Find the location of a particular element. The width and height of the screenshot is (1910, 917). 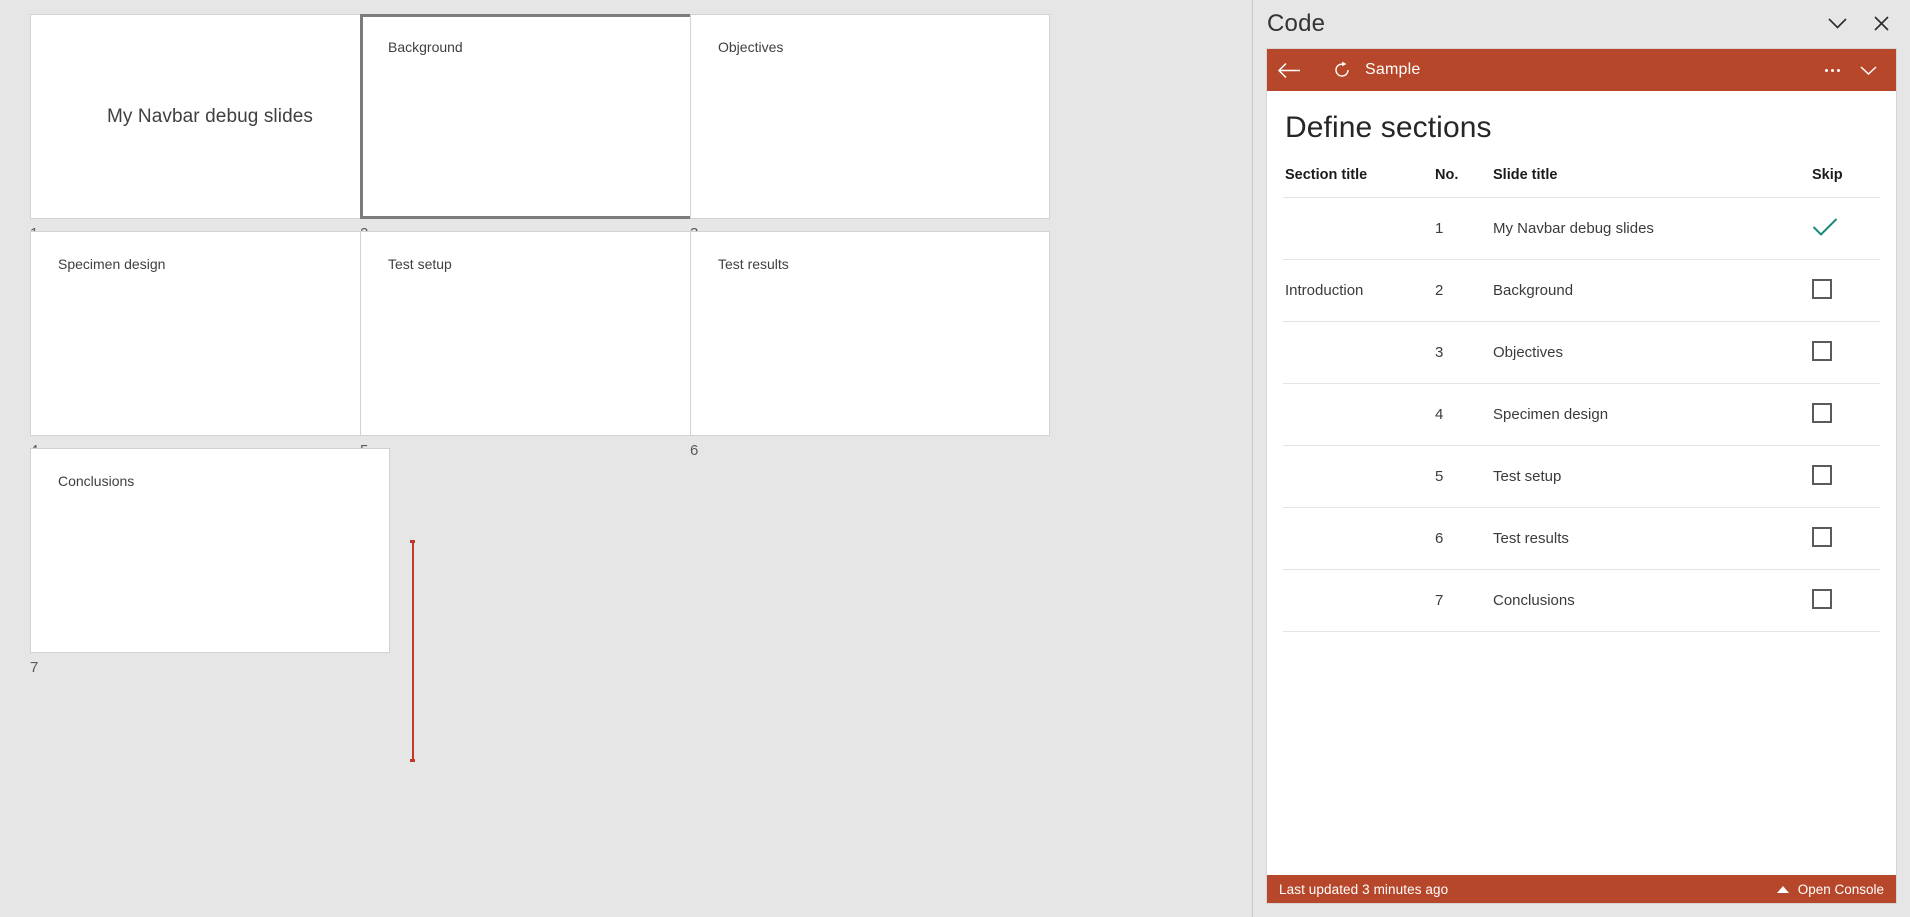

sections-table-head: Section title No. Slide title Skip is located at coordinates (1581, 182).